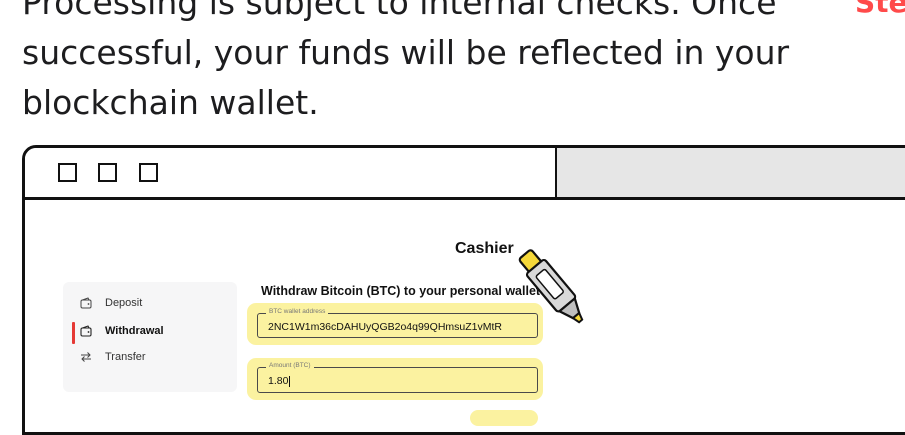 The image size is (905, 435). I want to click on highlighter-marker-icon, so click(553, 290).